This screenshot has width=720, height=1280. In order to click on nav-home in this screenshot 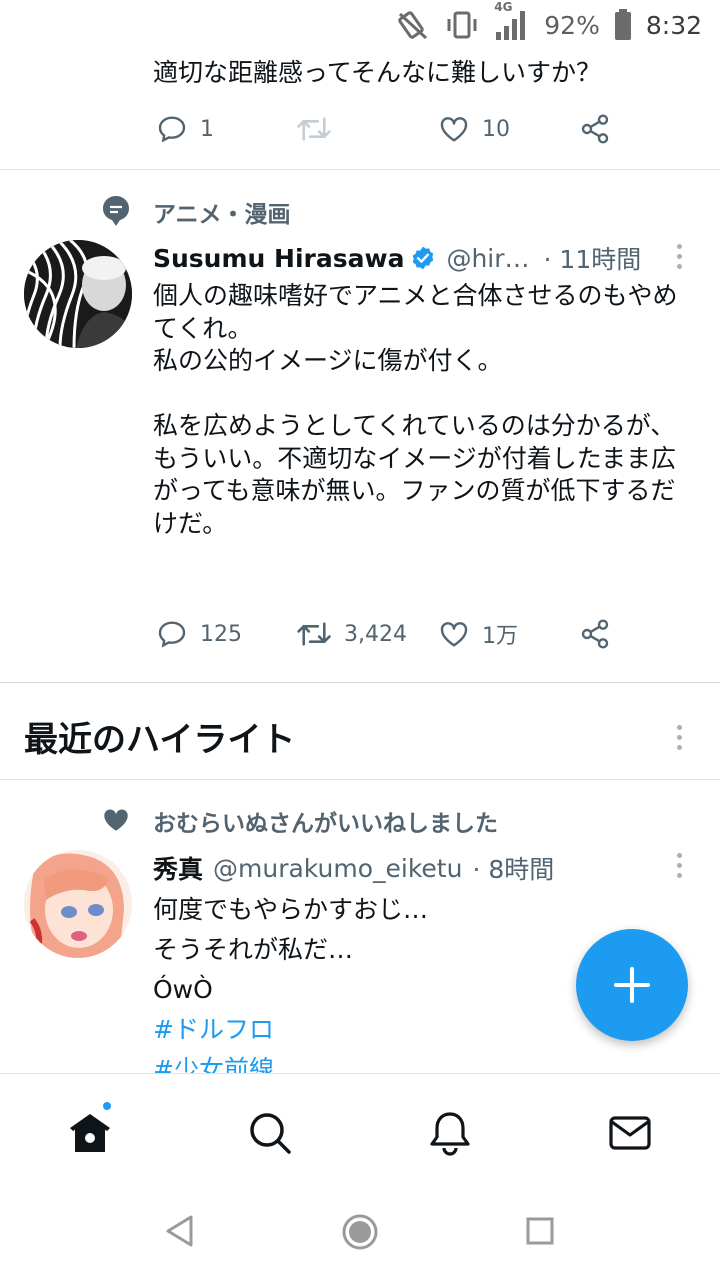, I will do `click(90, 1129)`.